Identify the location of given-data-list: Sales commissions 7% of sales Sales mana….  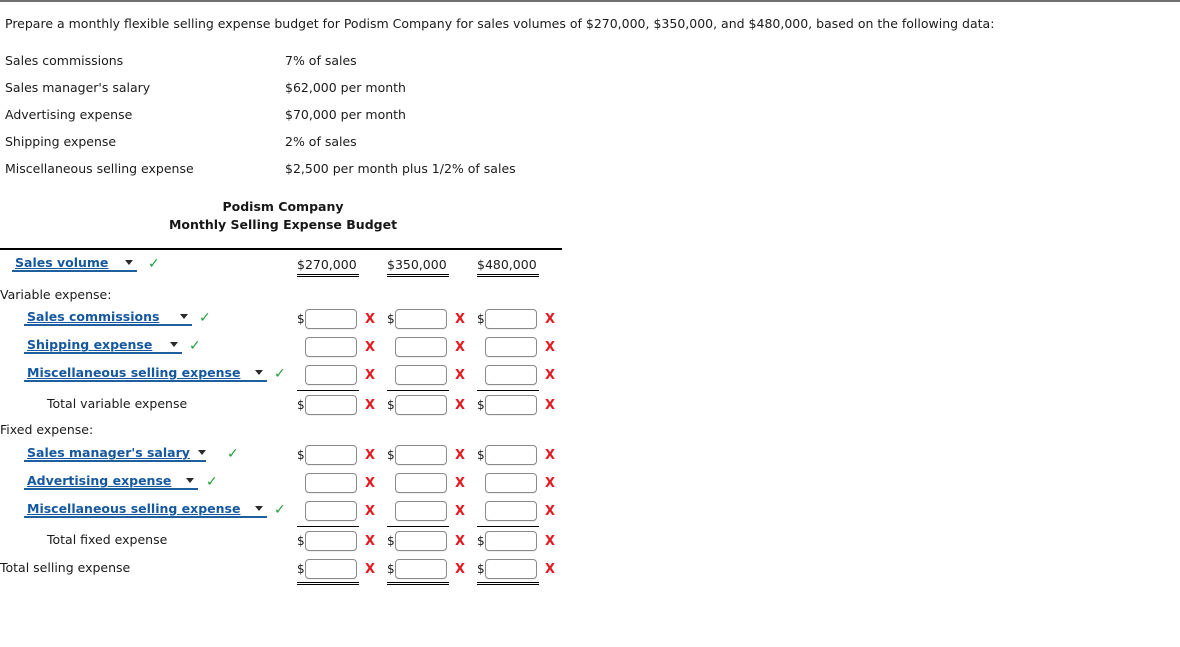
(355, 114).